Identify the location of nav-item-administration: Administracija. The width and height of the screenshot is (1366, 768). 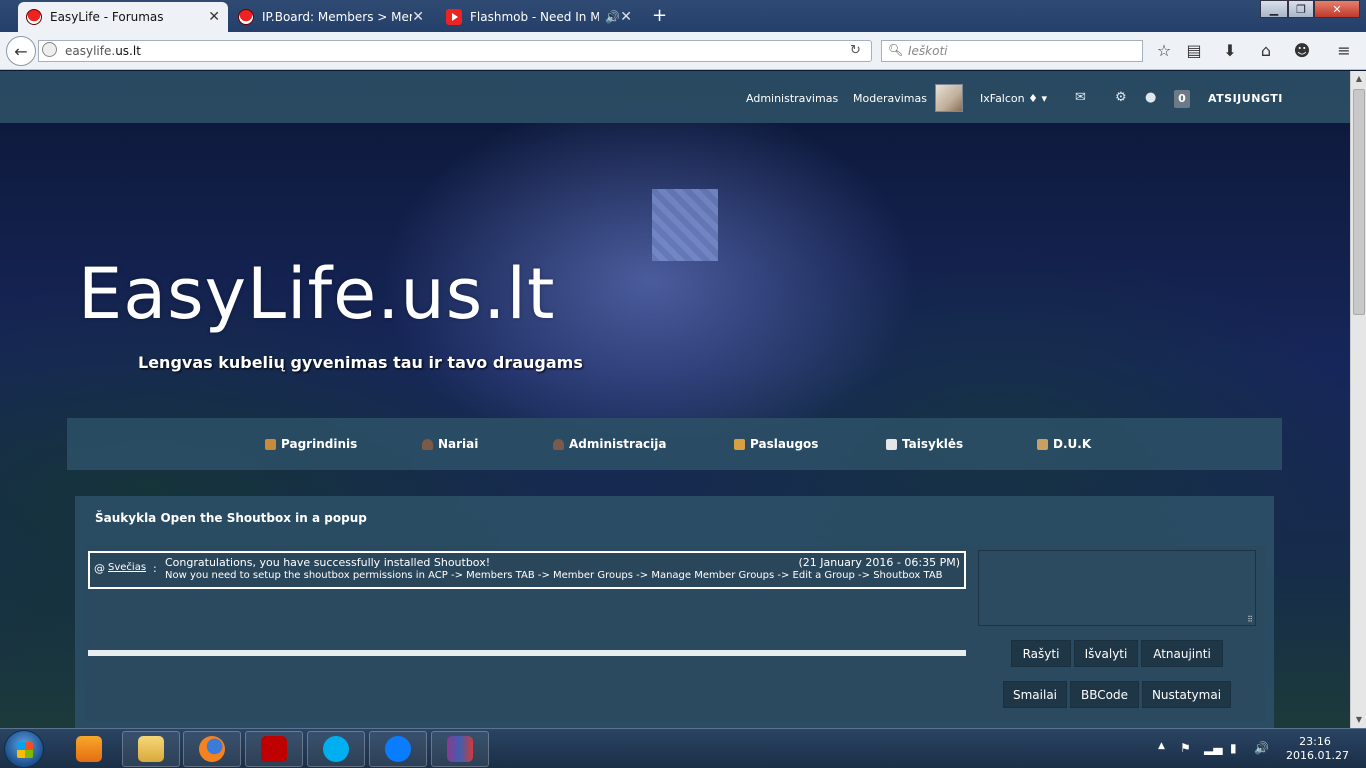
(609, 444).